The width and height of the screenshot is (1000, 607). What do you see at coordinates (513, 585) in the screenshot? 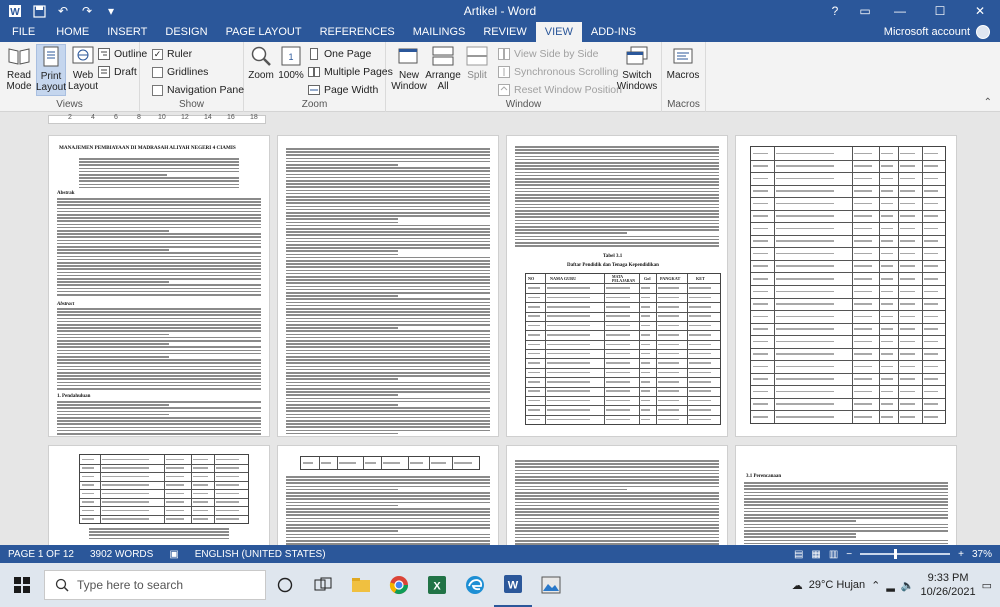
I see `word-taskbar-icon: W` at bounding box center [513, 585].